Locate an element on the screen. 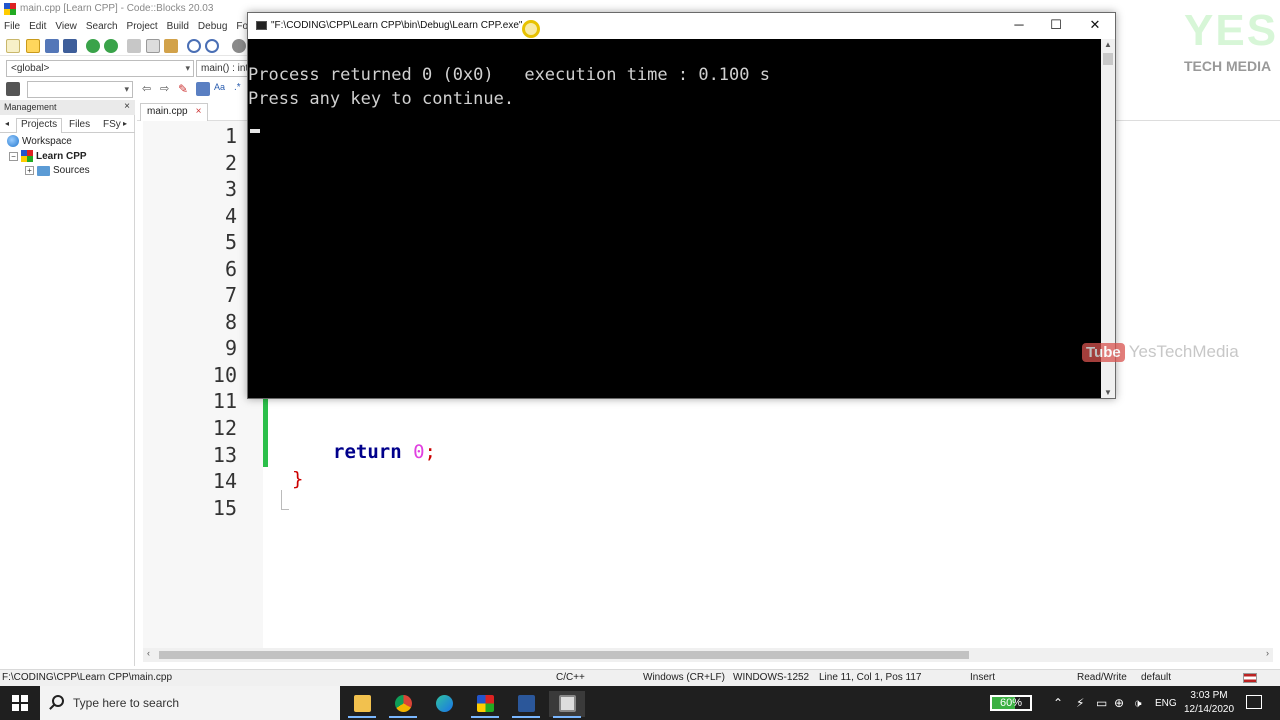  network-icon: ⊕ is located at coordinates (1119, 703).